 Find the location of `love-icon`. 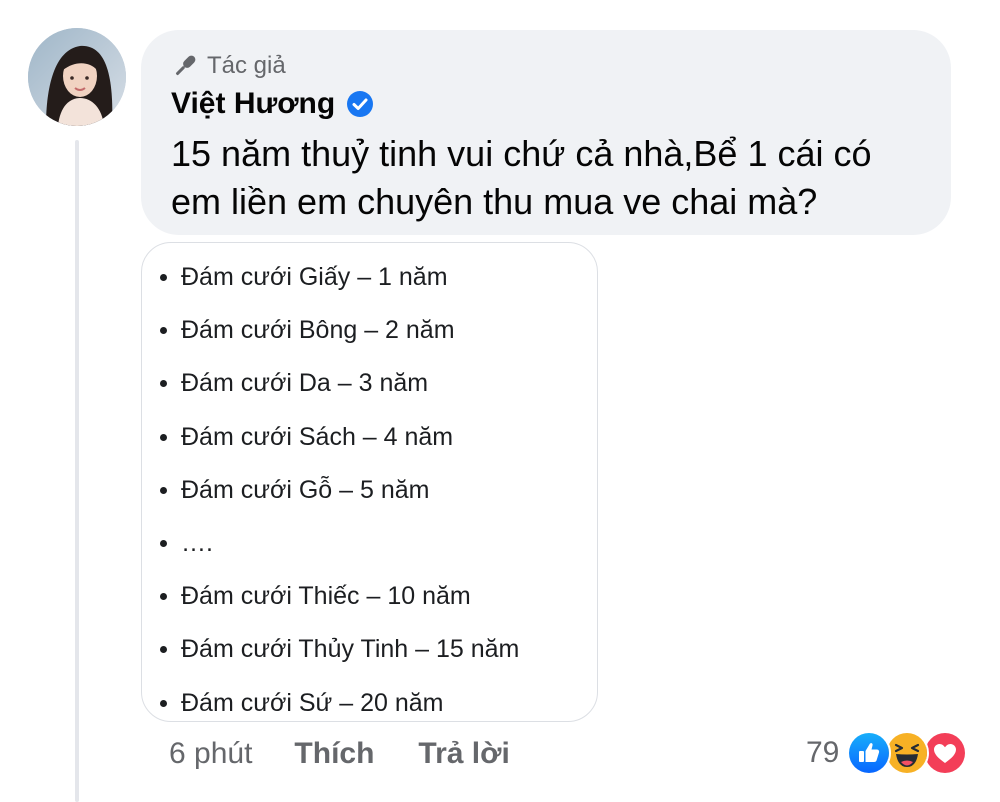

love-icon is located at coordinates (945, 753).